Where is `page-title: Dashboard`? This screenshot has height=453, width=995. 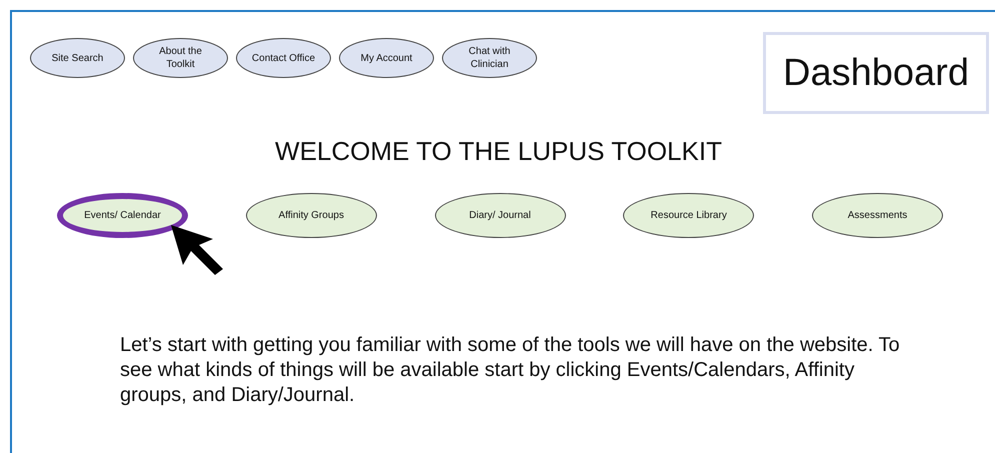
page-title: Dashboard is located at coordinates (876, 73).